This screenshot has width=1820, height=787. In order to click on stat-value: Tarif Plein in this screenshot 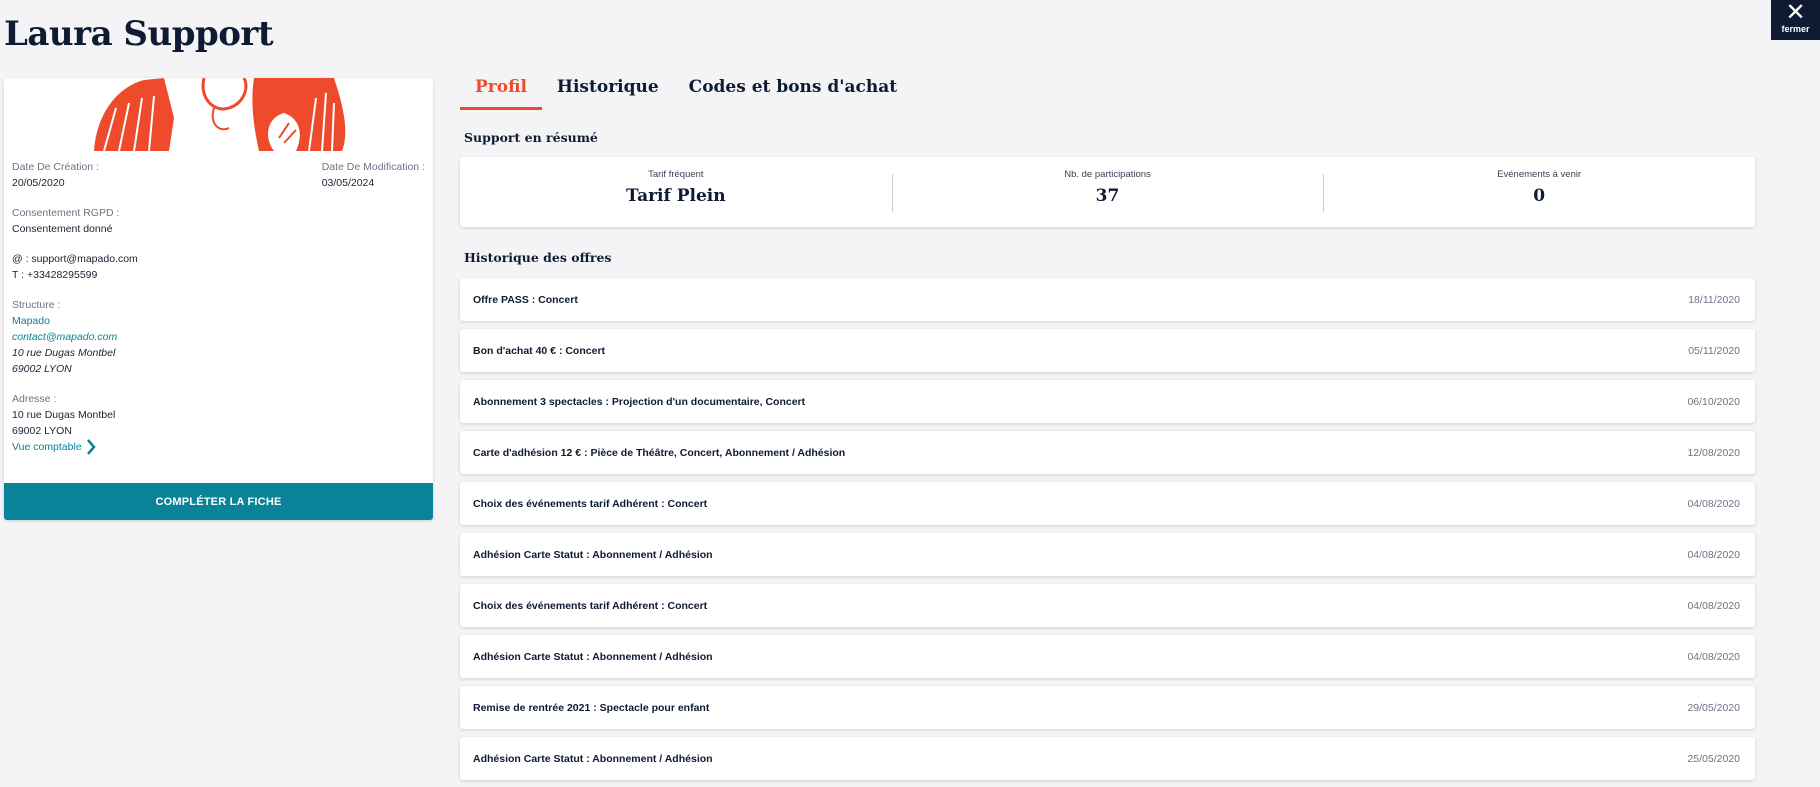, I will do `click(676, 196)`.